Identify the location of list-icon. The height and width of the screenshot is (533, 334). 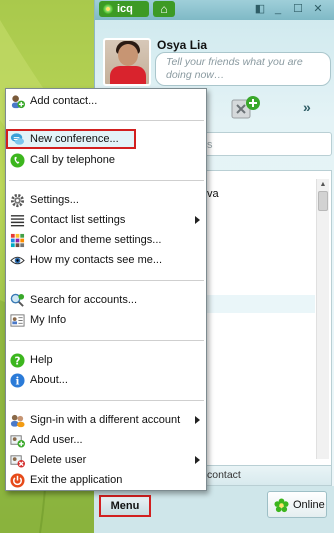
(17, 221).